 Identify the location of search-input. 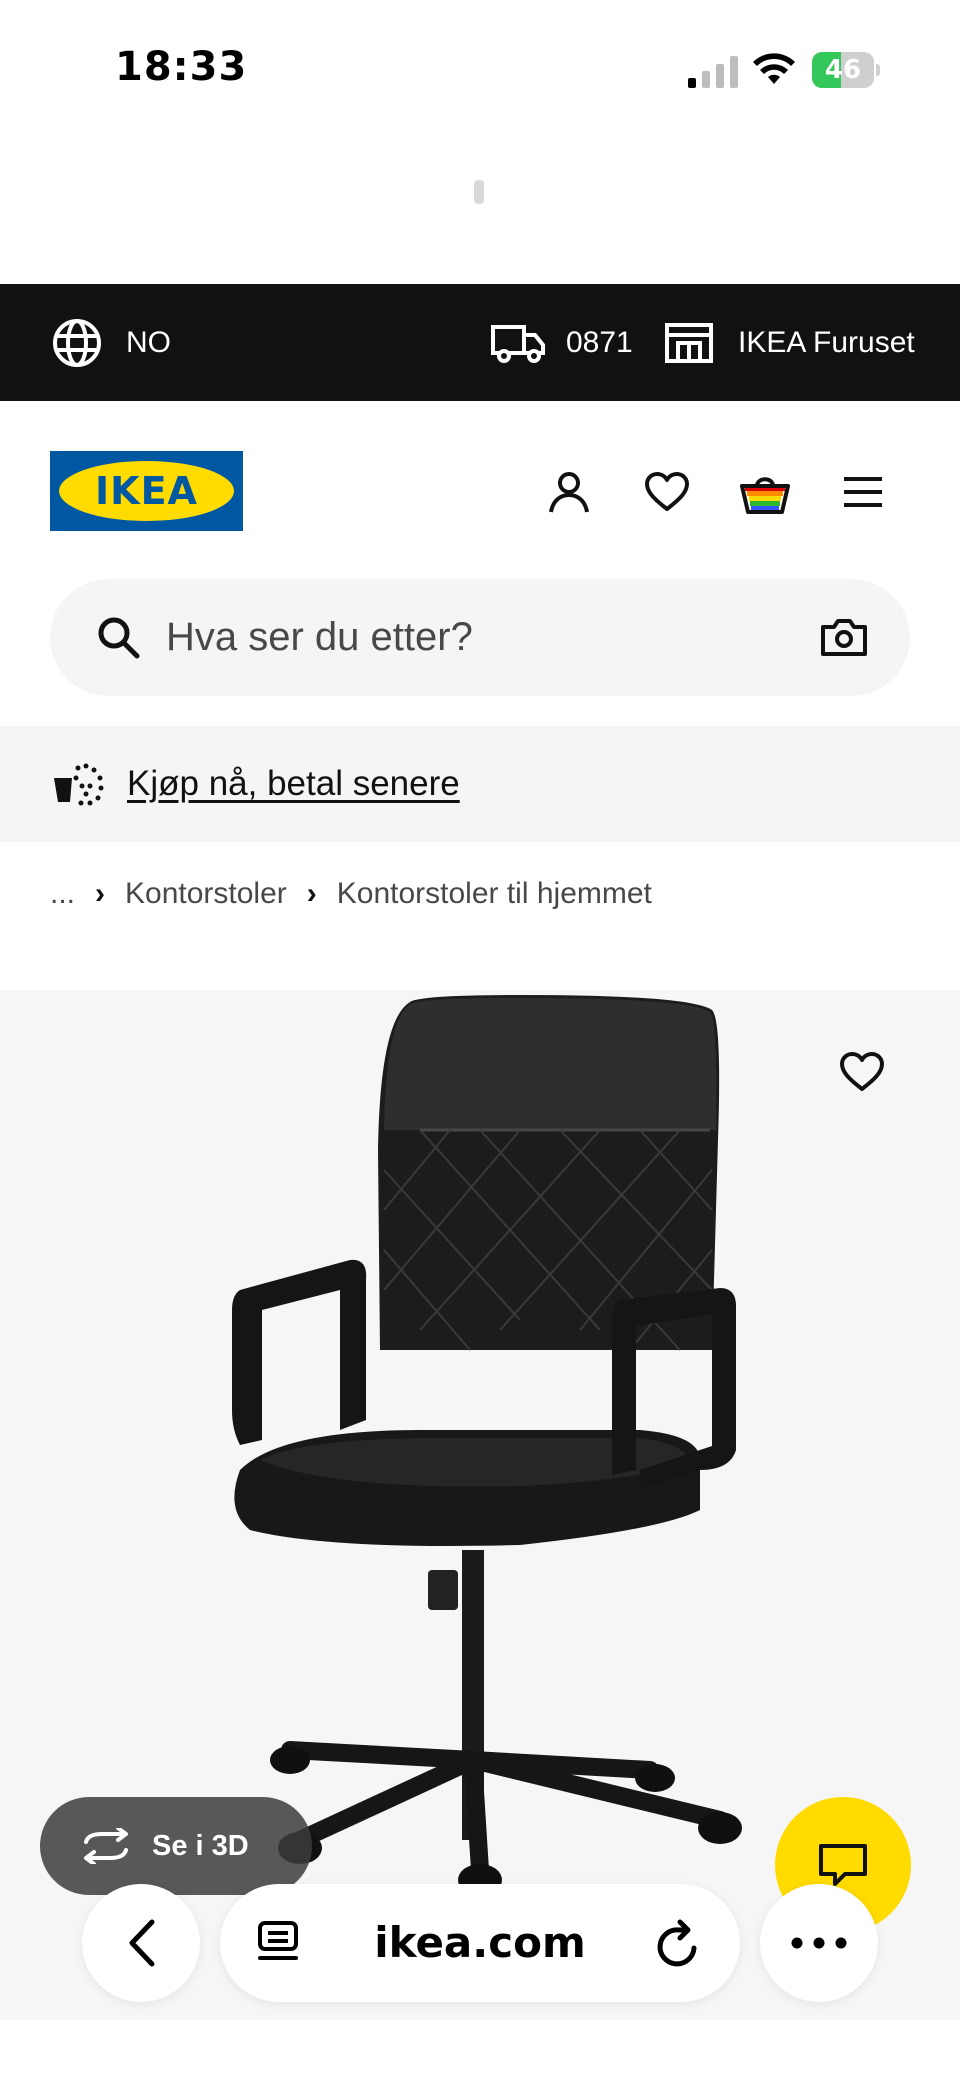
(486, 637).